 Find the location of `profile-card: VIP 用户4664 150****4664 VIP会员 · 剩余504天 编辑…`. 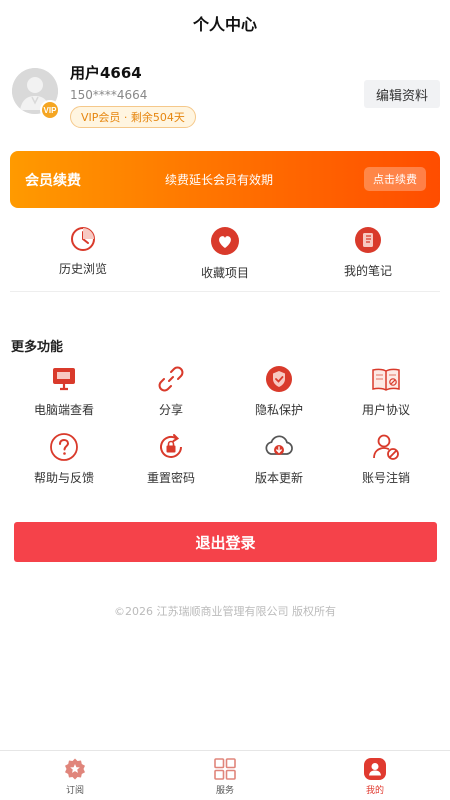

profile-card: VIP 用户4664 150****4664 VIP会员 · 剩余504天 编辑… is located at coordinates (226, 97).